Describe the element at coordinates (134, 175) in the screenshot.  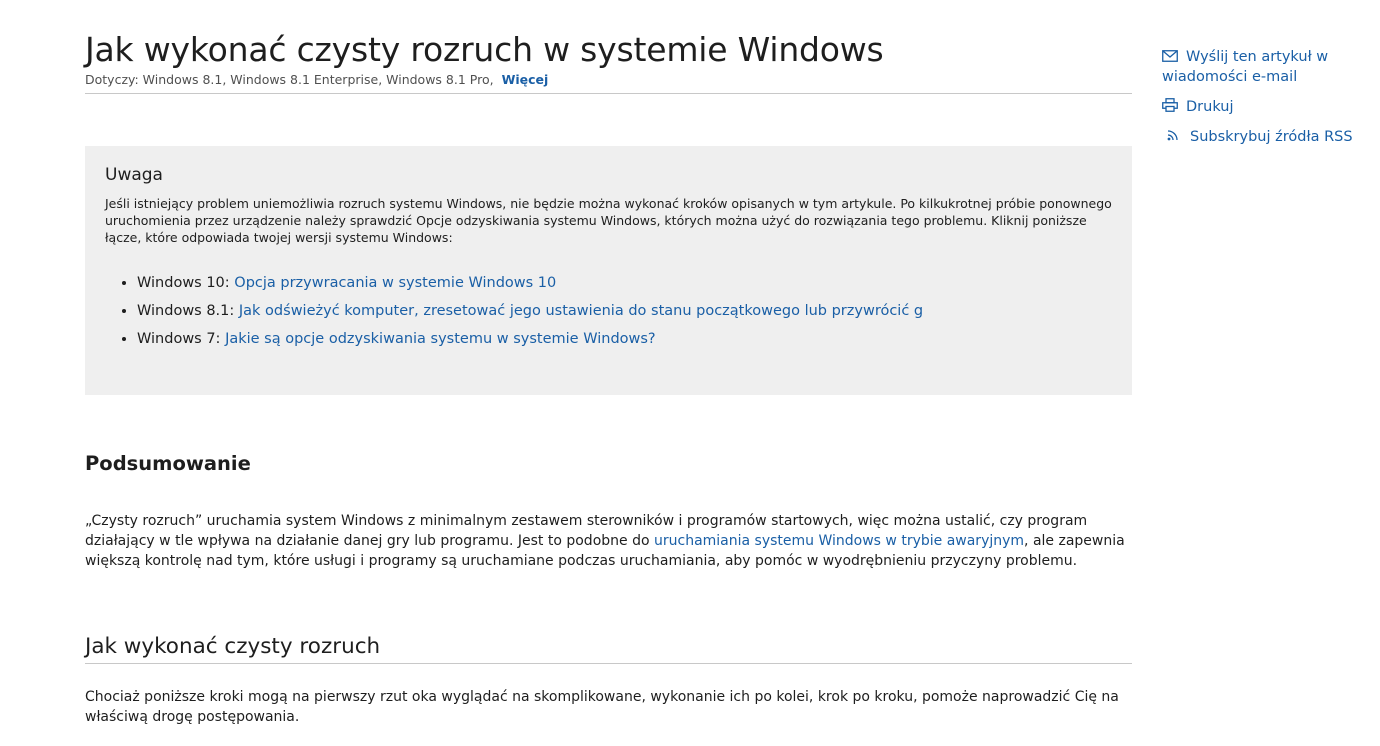
I see `note-heading: Uwaga` at that location.